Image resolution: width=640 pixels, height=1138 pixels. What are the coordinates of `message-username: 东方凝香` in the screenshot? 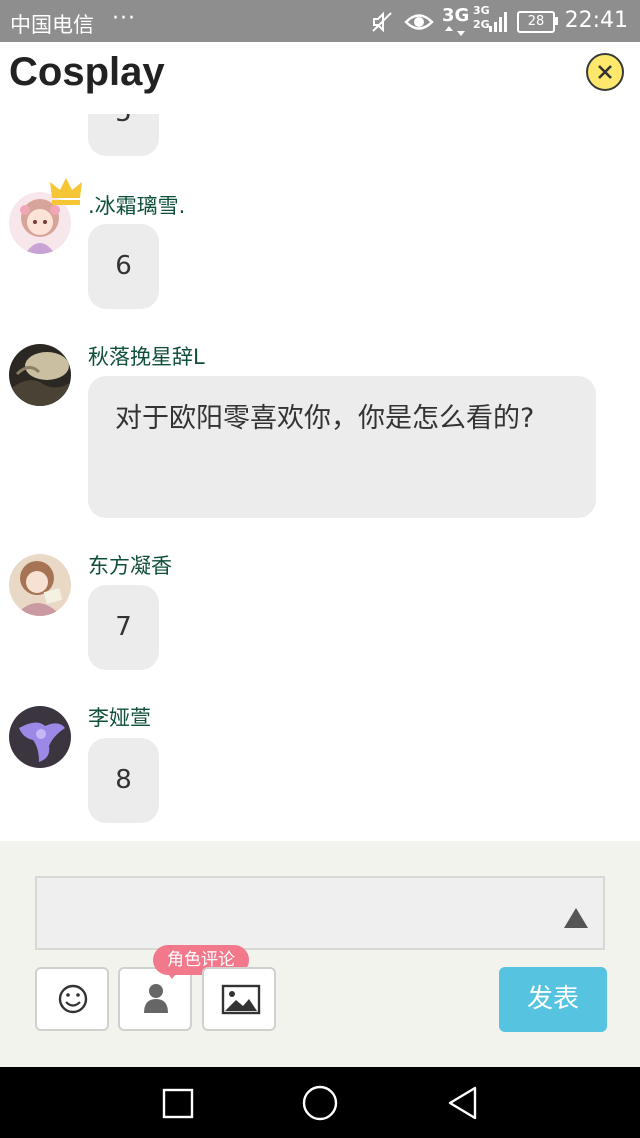 It's located at (130, 565).